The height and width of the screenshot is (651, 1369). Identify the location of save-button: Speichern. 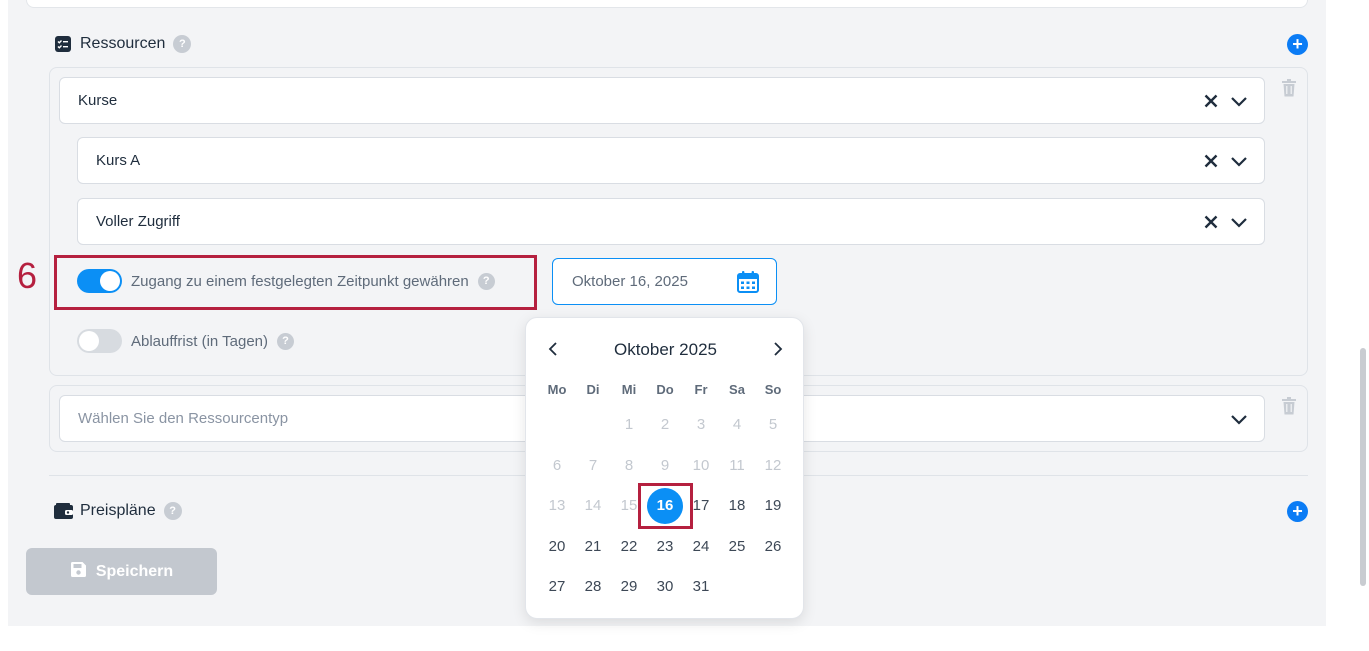
(121, 571).